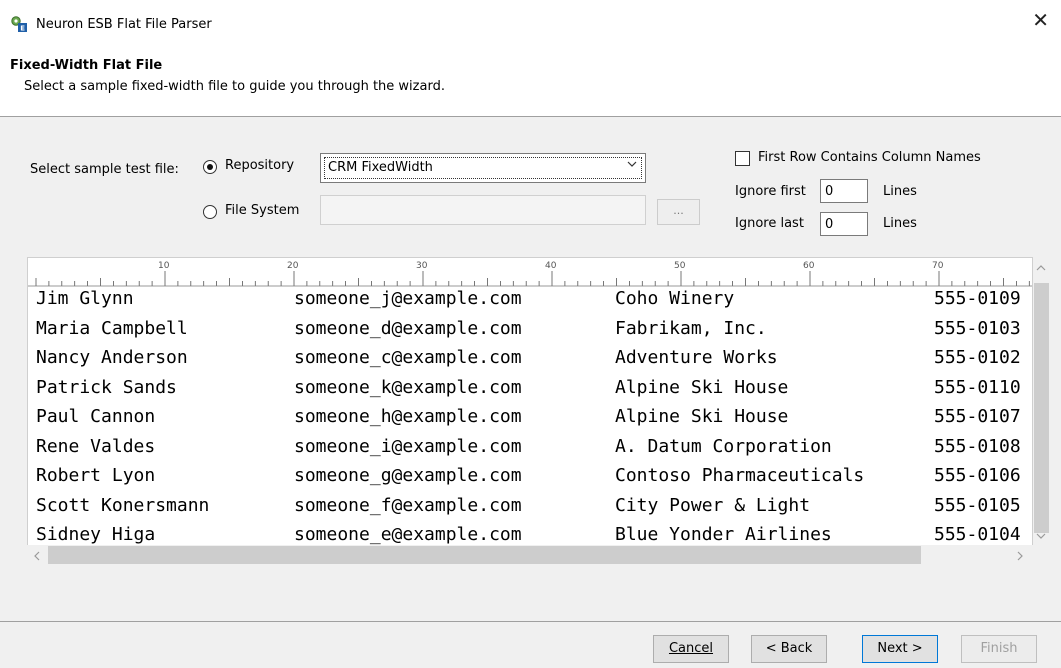  What do you see at coordinates (37, 557) in the screenshot?
I see `scroll-left-icon` at bounding box center [37, 557].